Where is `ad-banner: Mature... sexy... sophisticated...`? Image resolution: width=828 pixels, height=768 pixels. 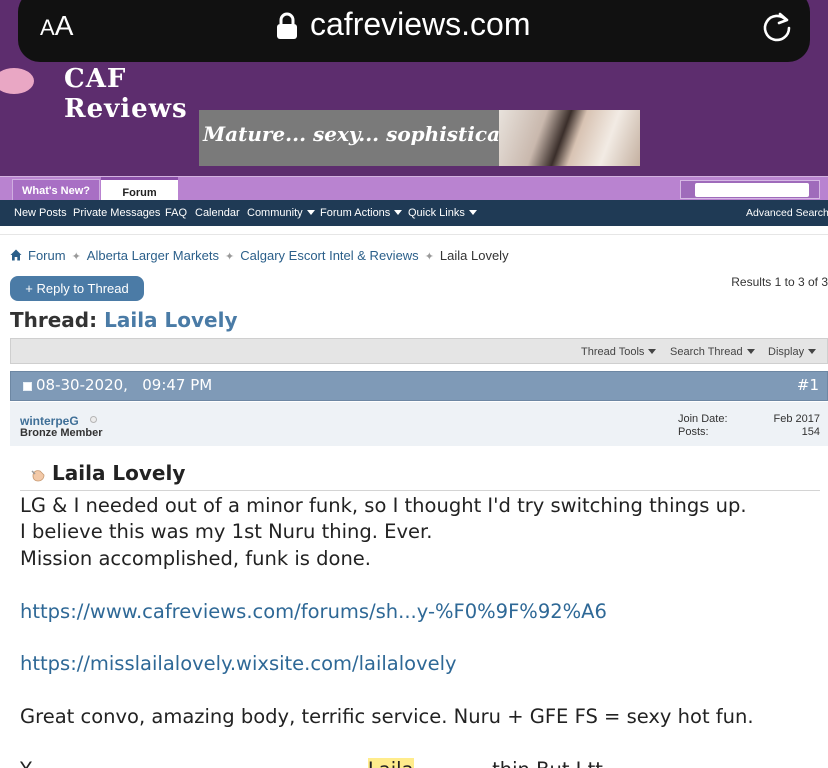 ad-banner: Mature... sexy... sophisticated... is located at coordinates (419, 138).